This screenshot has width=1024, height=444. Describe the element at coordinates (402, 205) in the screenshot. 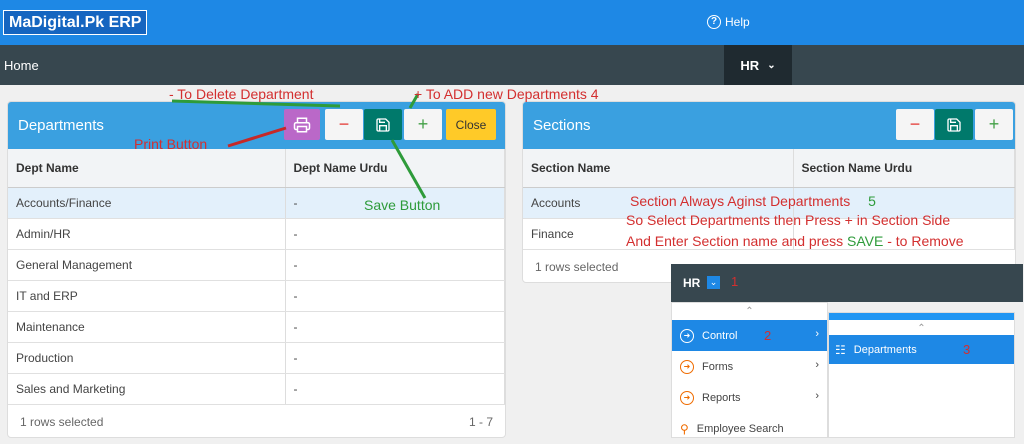

I see `save-annotation: Save Button` at that location.